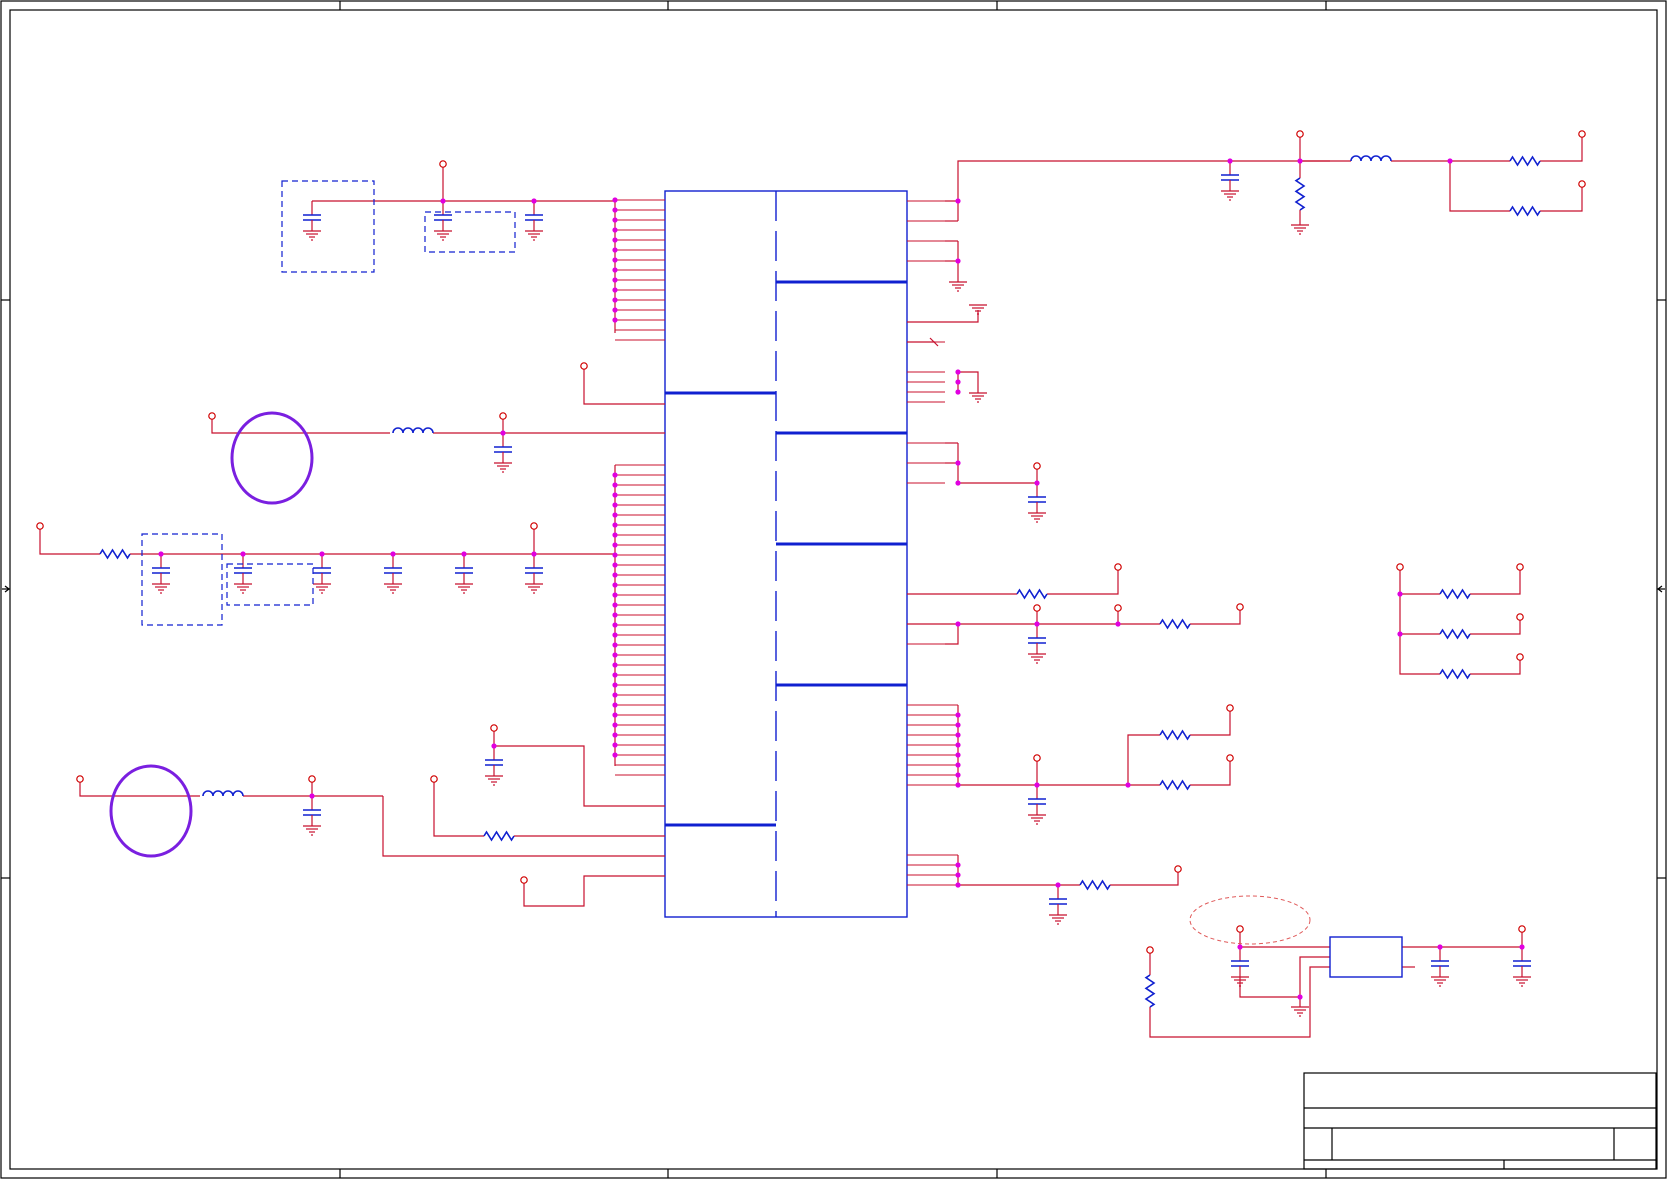 This screenshot has height=1179, width=1667. What do you see at coordinates (786, 554) in the screenshot?
I see `main-ic` at bounding box center [786, 554].